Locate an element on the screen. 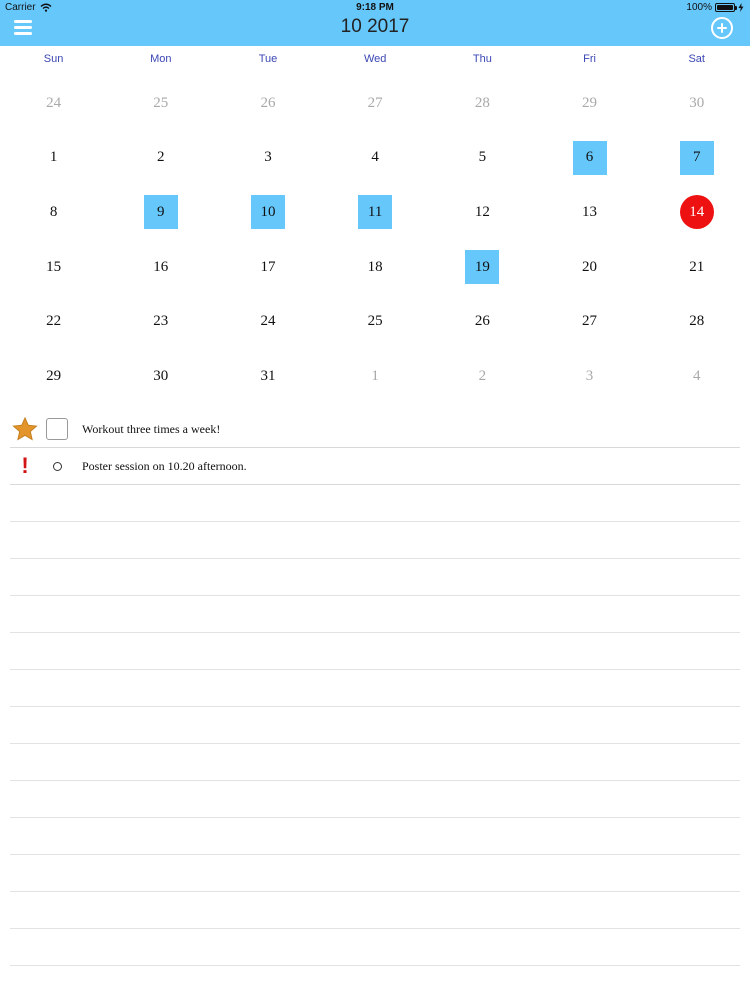  weekday-label: Thu is located at coordinates (482, 59).